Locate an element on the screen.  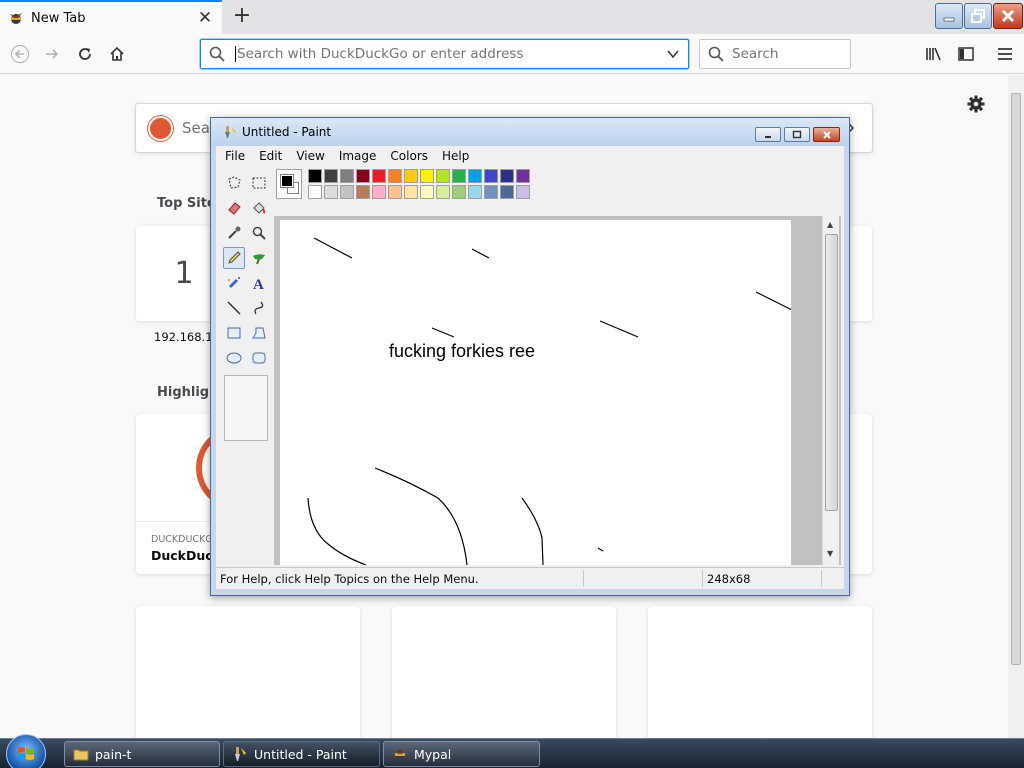
menu-button is located at coordinates (1005, 54).